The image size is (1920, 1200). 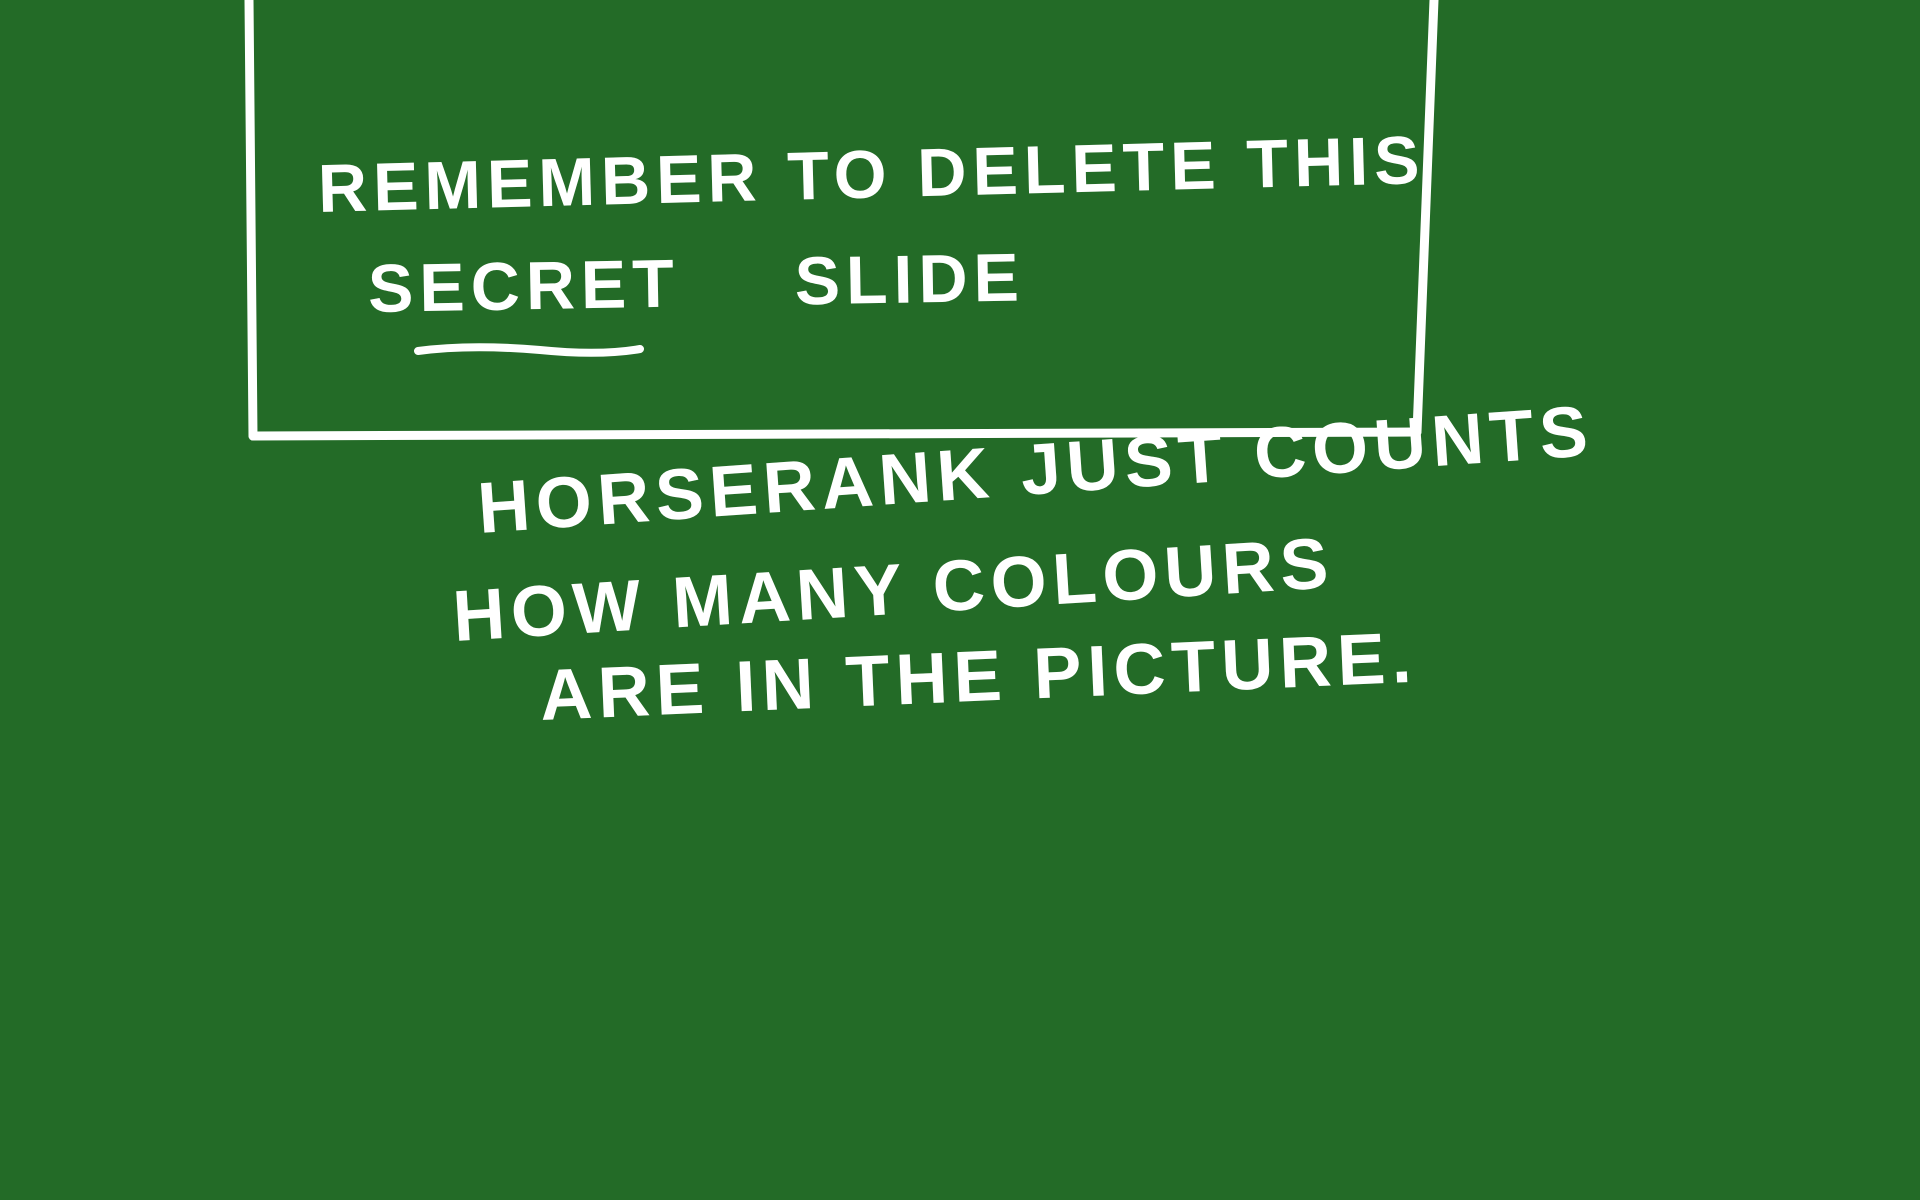 I want to click on frame-right-line, so click(x=1425, y=218).